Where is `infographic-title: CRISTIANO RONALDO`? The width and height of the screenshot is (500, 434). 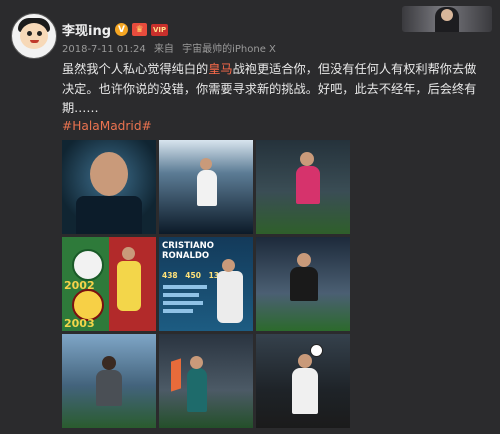
infographic-title: CRISTIANO RONALDO is located at coordinates (188, 251).